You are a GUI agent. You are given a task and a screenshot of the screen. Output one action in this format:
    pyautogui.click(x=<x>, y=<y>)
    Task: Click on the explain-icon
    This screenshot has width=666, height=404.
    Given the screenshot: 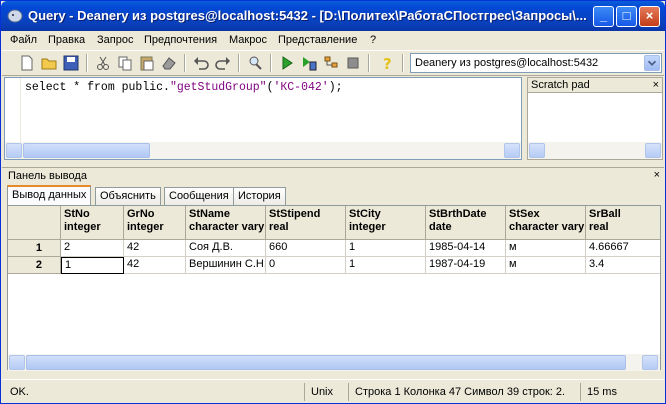 What is the action you would take?
    pyautogui.click(x=331, y=63)
    